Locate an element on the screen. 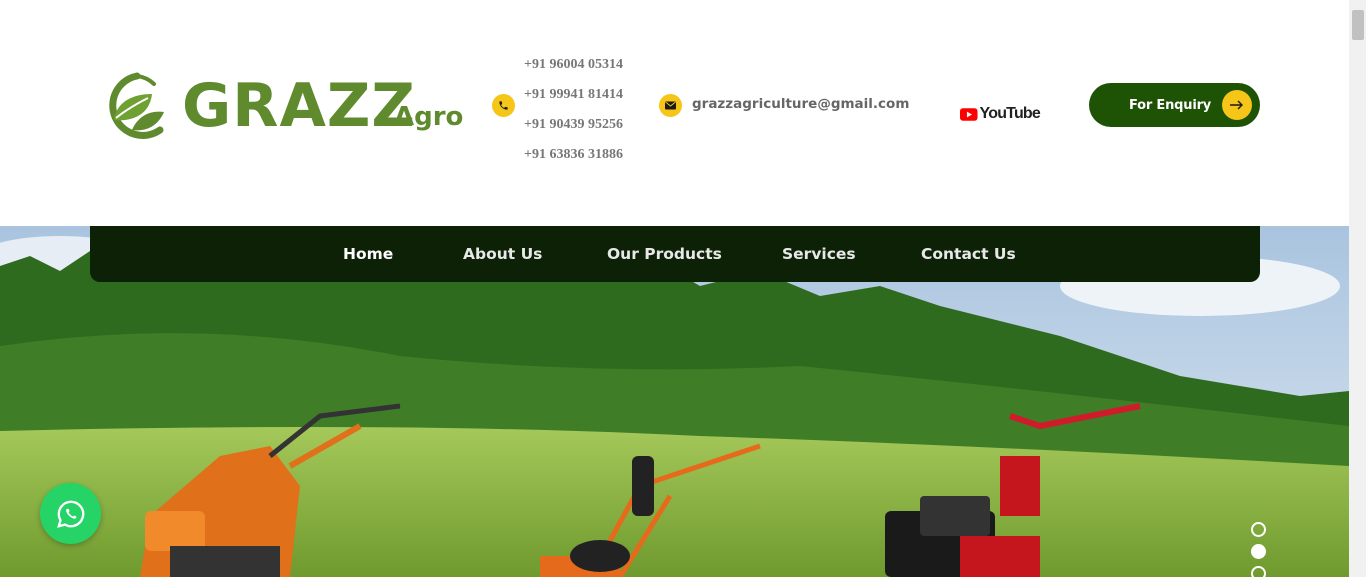 Image resolution: width=1366 pixels, height=577 pixels. youtube-link: YouTube is located at coordinates (1000, 114).